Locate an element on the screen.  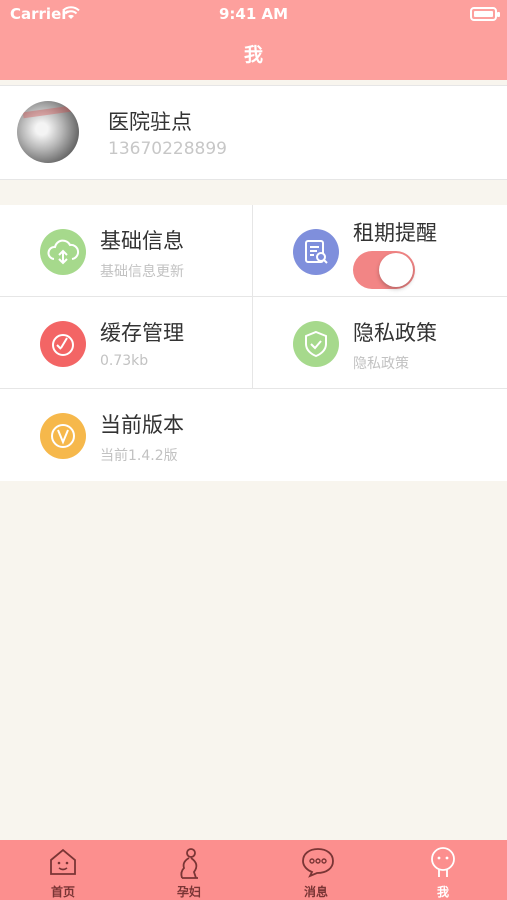
shield-check-icon is located at coordinates (316, 344).